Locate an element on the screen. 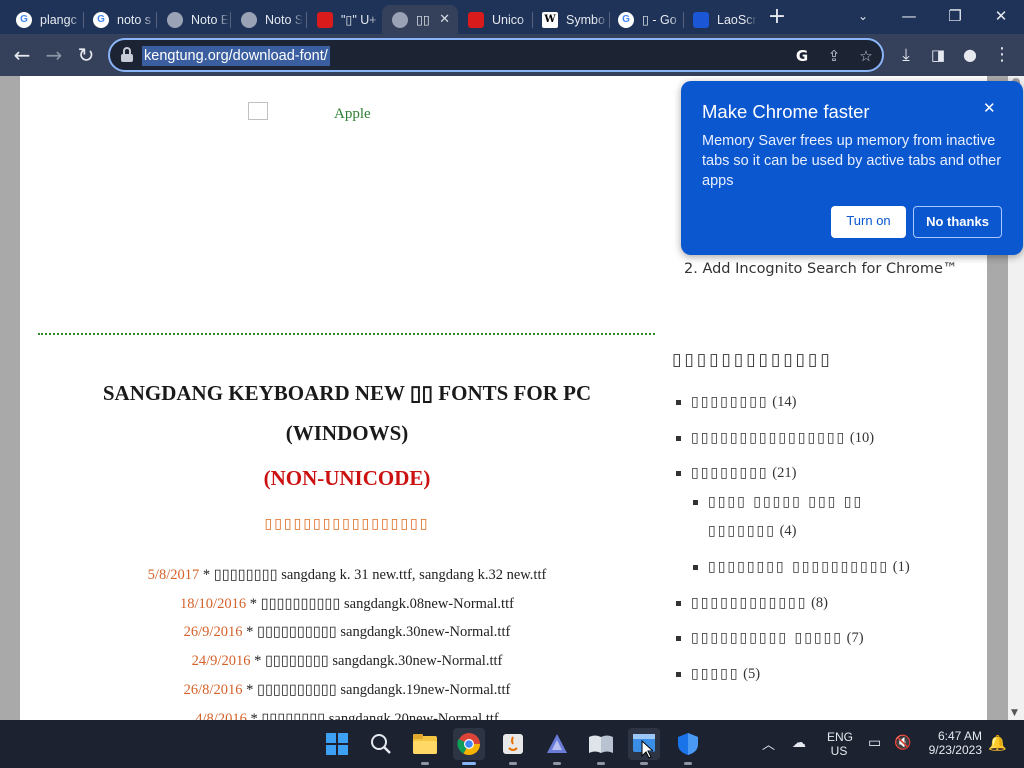 The image size is (1024, 768). release-date: 5/8/2017 is located at coordinates (173, 575).